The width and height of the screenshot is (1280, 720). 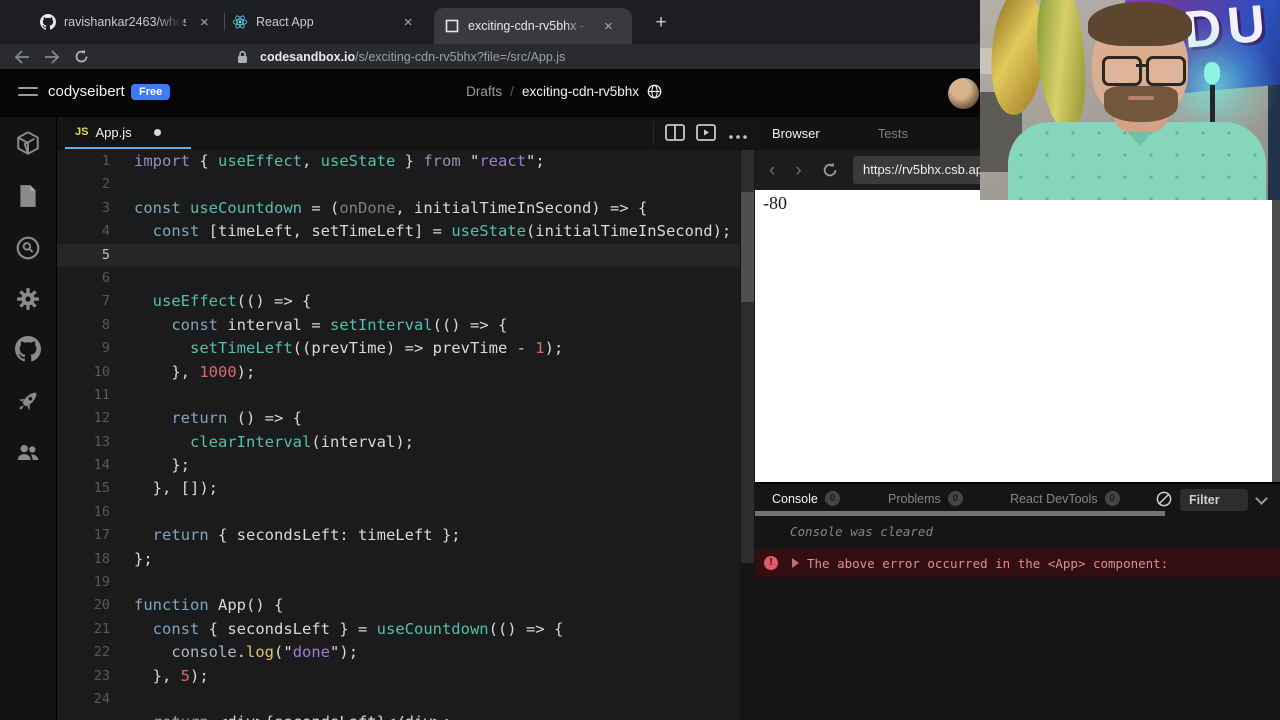 I want to click on tab-tests: Tests, so click(x=893, y=133).